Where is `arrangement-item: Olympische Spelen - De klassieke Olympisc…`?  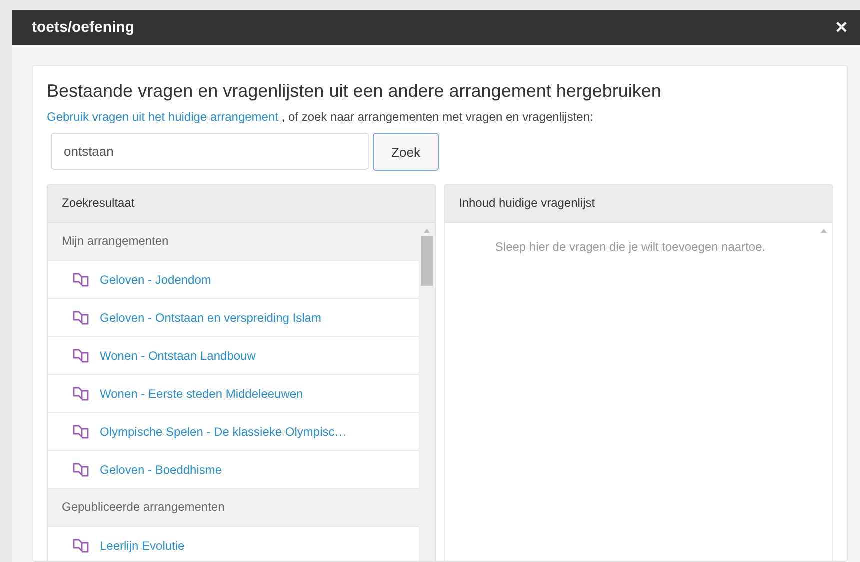 arrangement-item: Olympische Spelen - De klassieke Olympisc… is located at coordinates (233, 432).